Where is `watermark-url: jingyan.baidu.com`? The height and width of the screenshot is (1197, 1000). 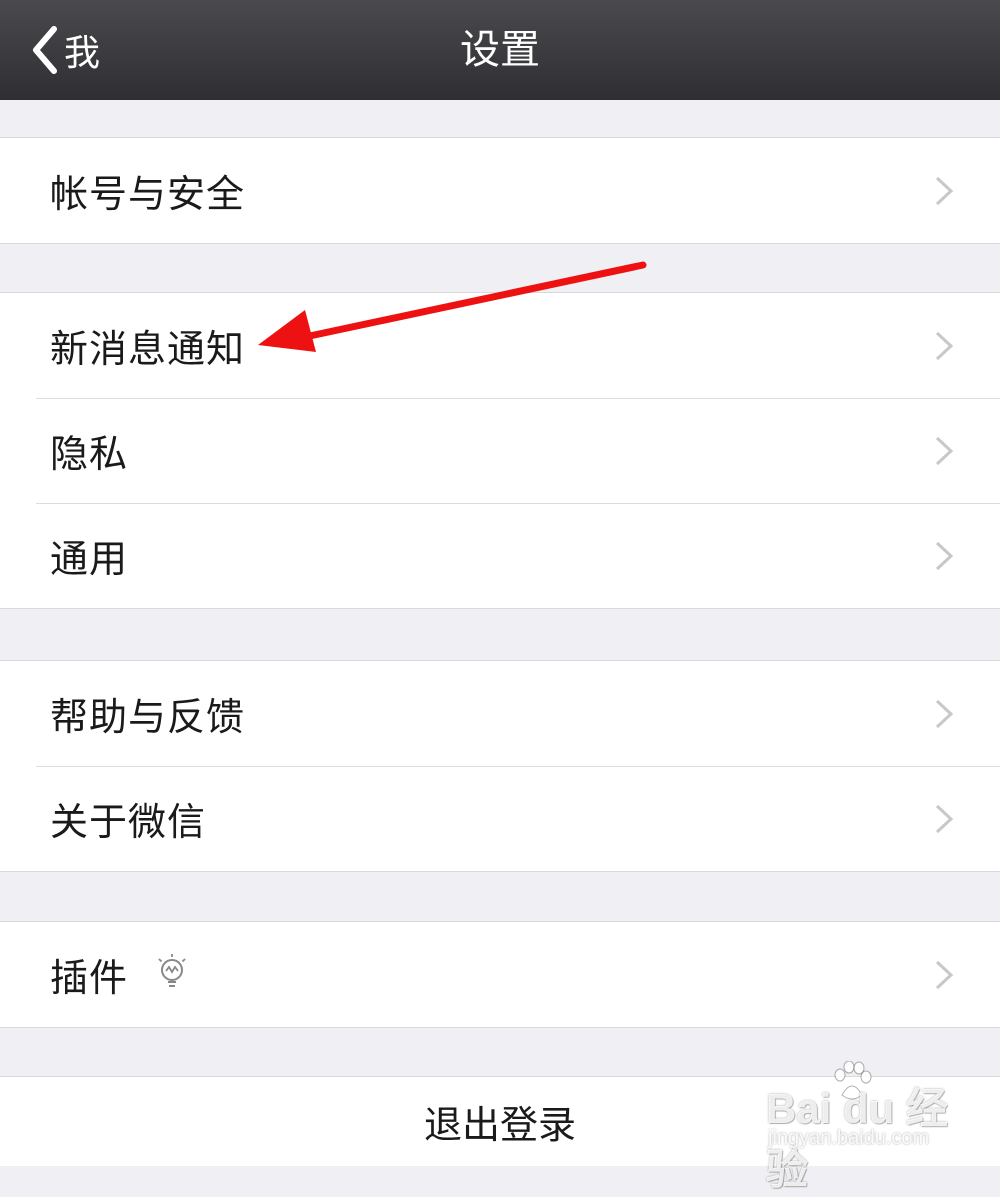 watermark-url: jingyan.baidu.com is located at coordinates (849, 1138).